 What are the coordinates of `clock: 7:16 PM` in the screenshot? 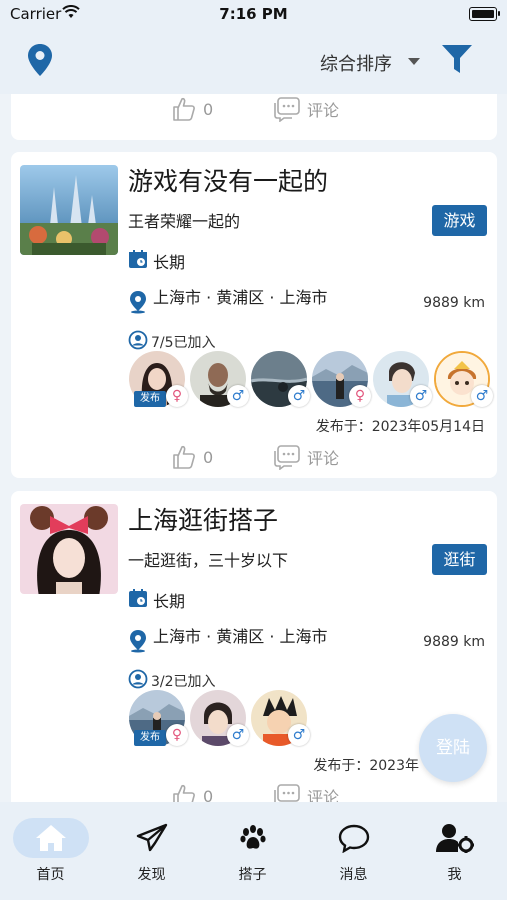 It's located at (253, 14).